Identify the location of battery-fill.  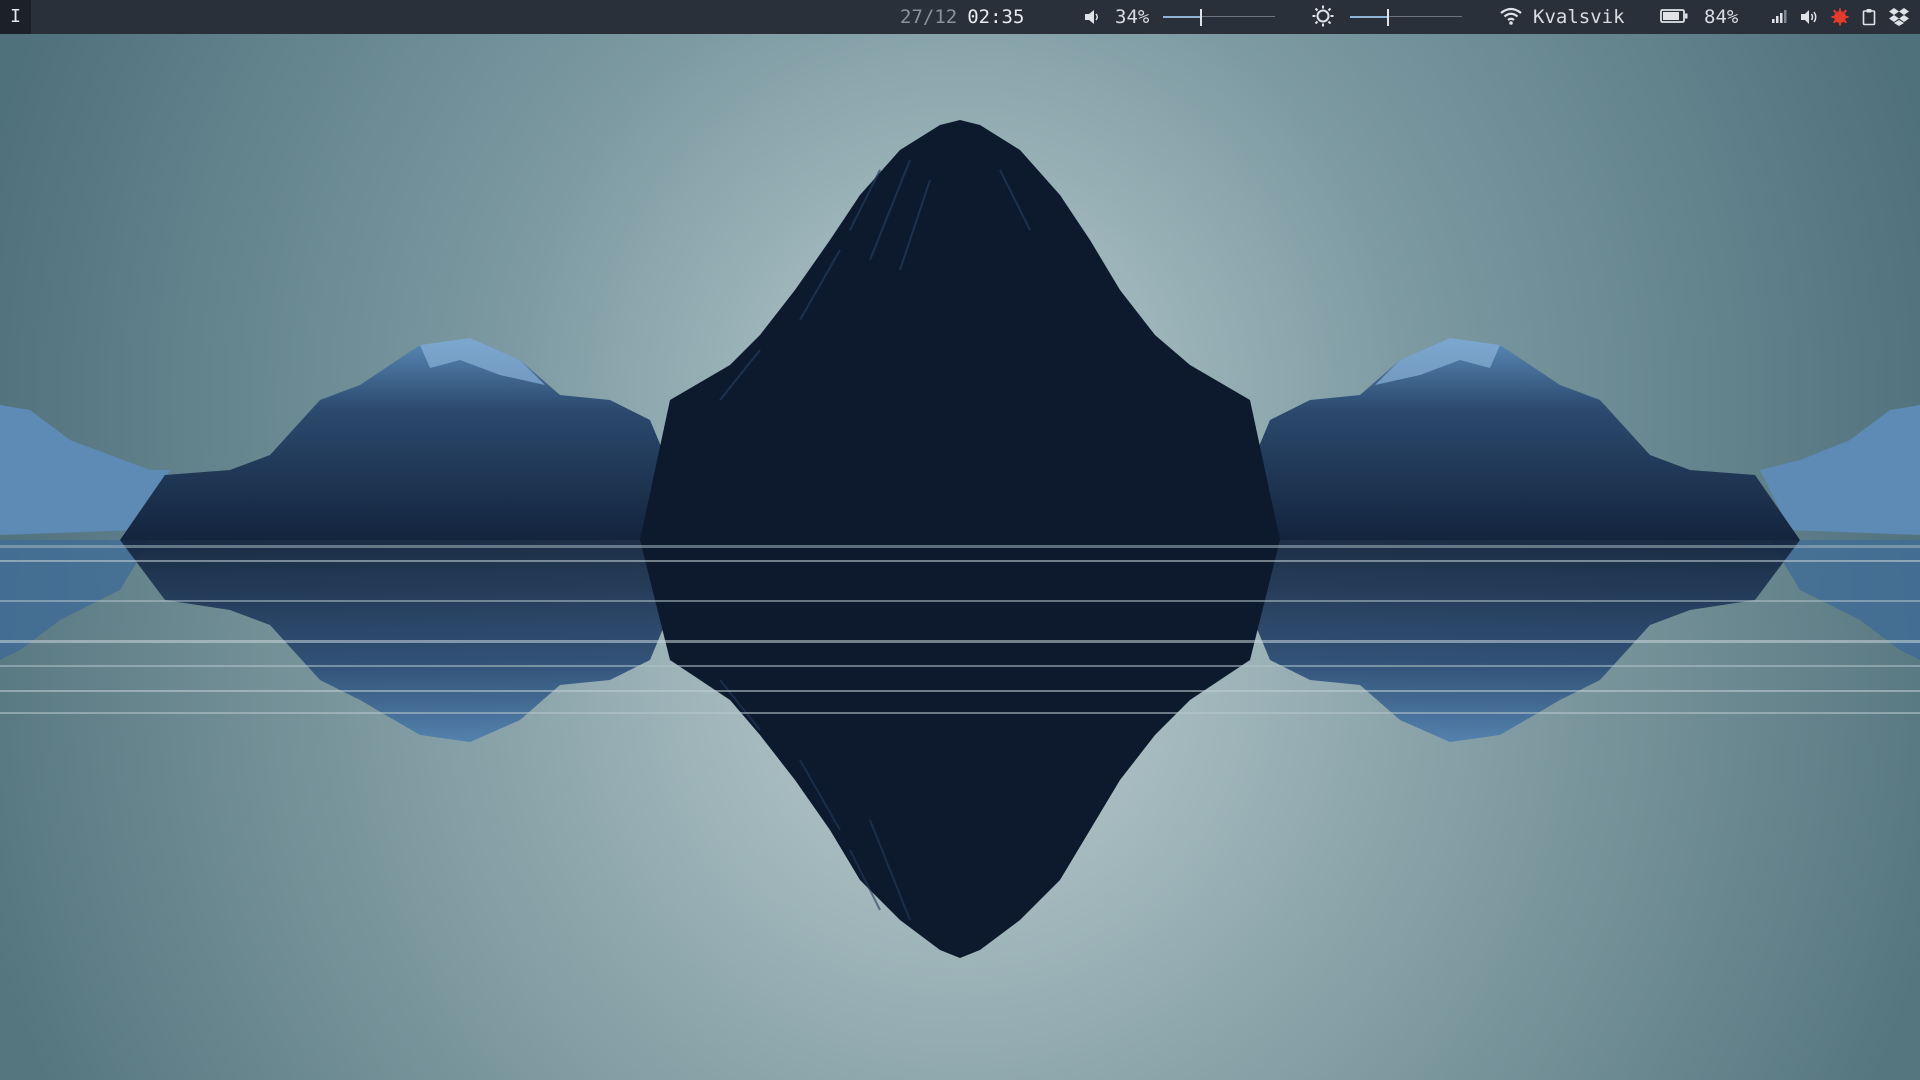
(1671, 16).